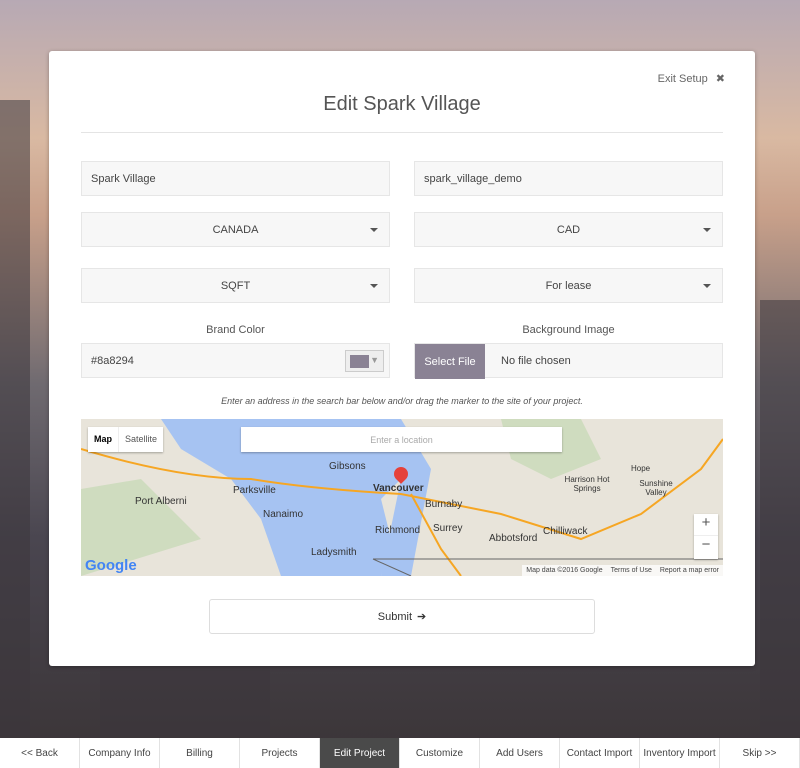 This screenshot has height=768, width=800. Describe the element at coordinates (401, 439) in the screenshot. I see `location-search-input: Enter a location` at that location.